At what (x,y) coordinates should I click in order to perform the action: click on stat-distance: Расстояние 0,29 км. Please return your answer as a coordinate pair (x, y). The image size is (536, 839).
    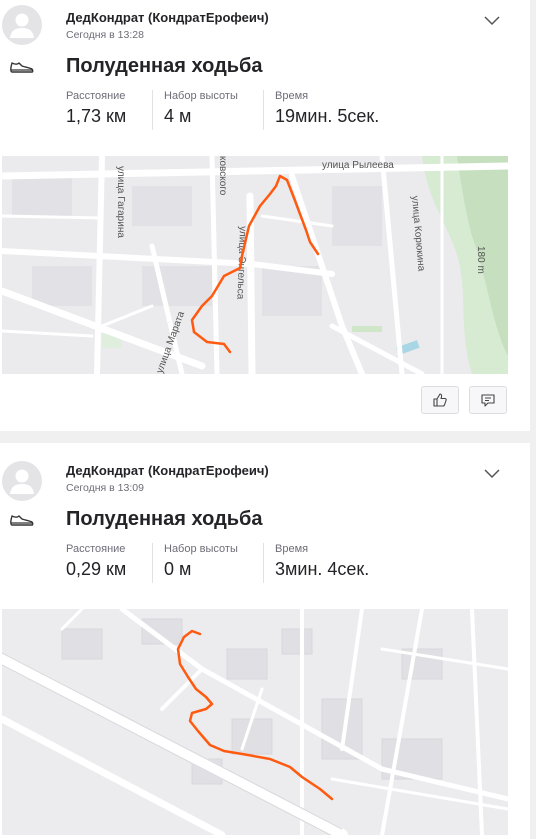
    Looking at the image, I should click on (96, 563).